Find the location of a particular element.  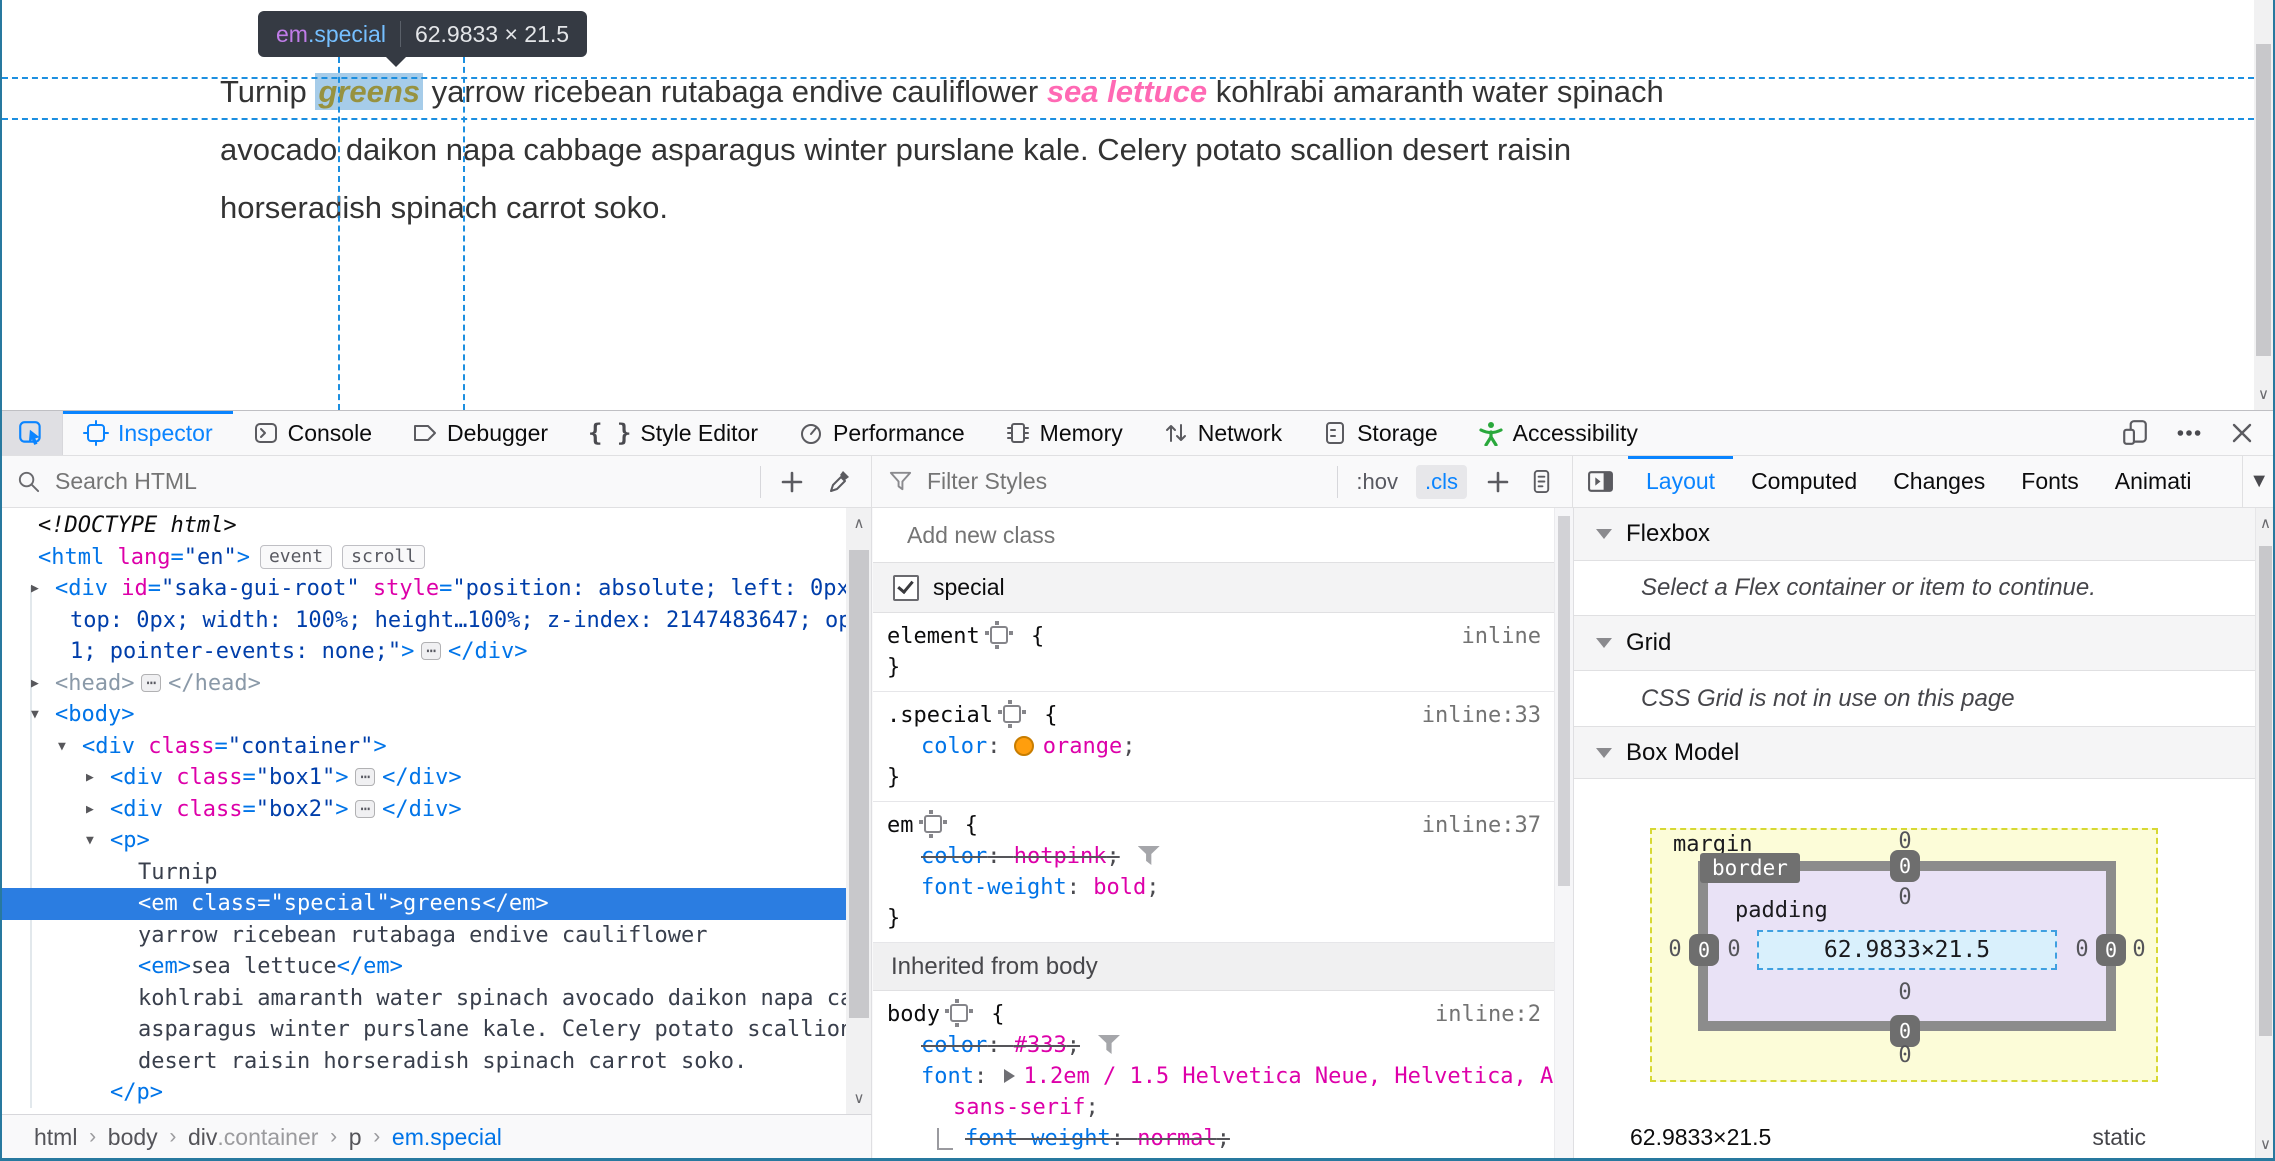

markup-row: ▼ <p> is located at coordinates (423, 841).